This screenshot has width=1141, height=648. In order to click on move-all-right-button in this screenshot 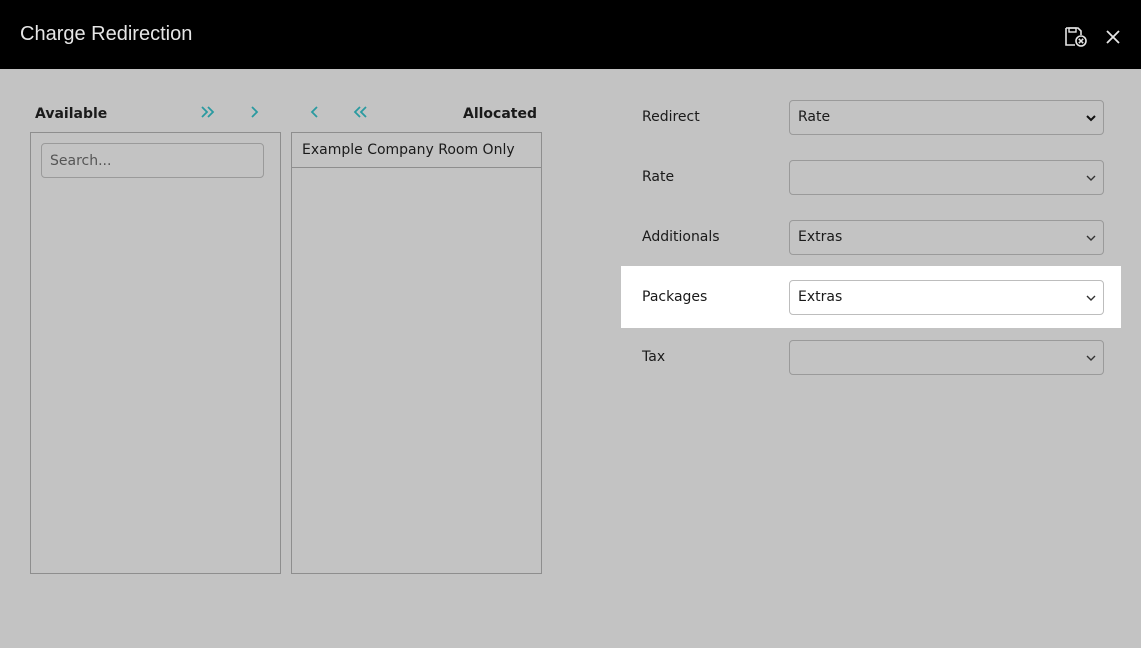, I will do `click(208, 112)`.